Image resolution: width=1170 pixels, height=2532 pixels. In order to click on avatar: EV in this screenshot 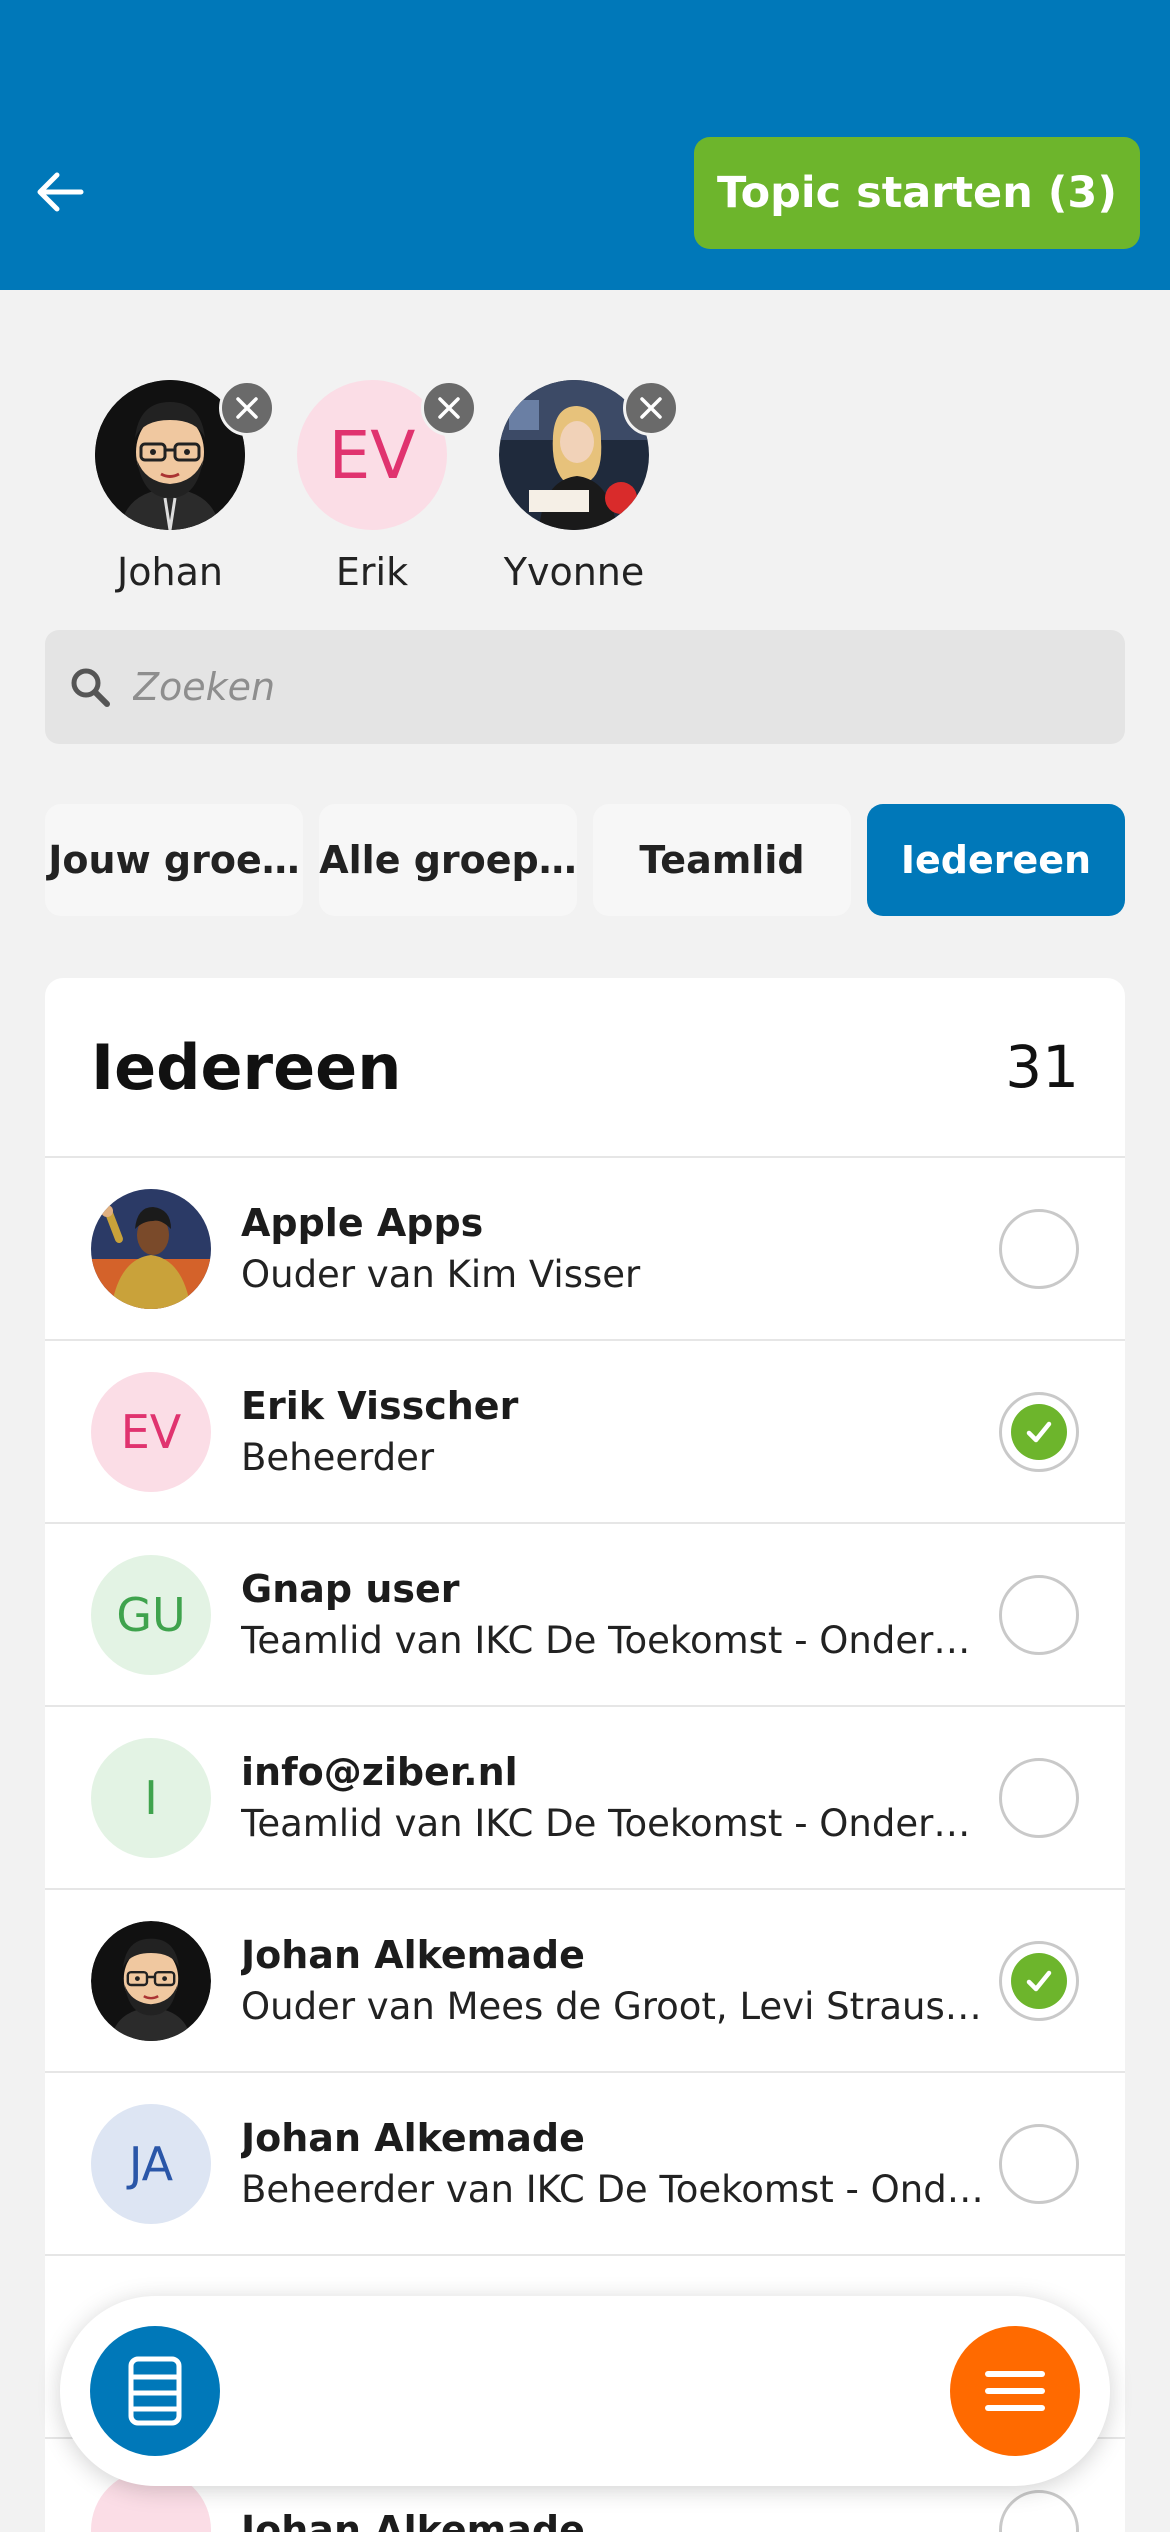, I will do `click(387, 455)`.